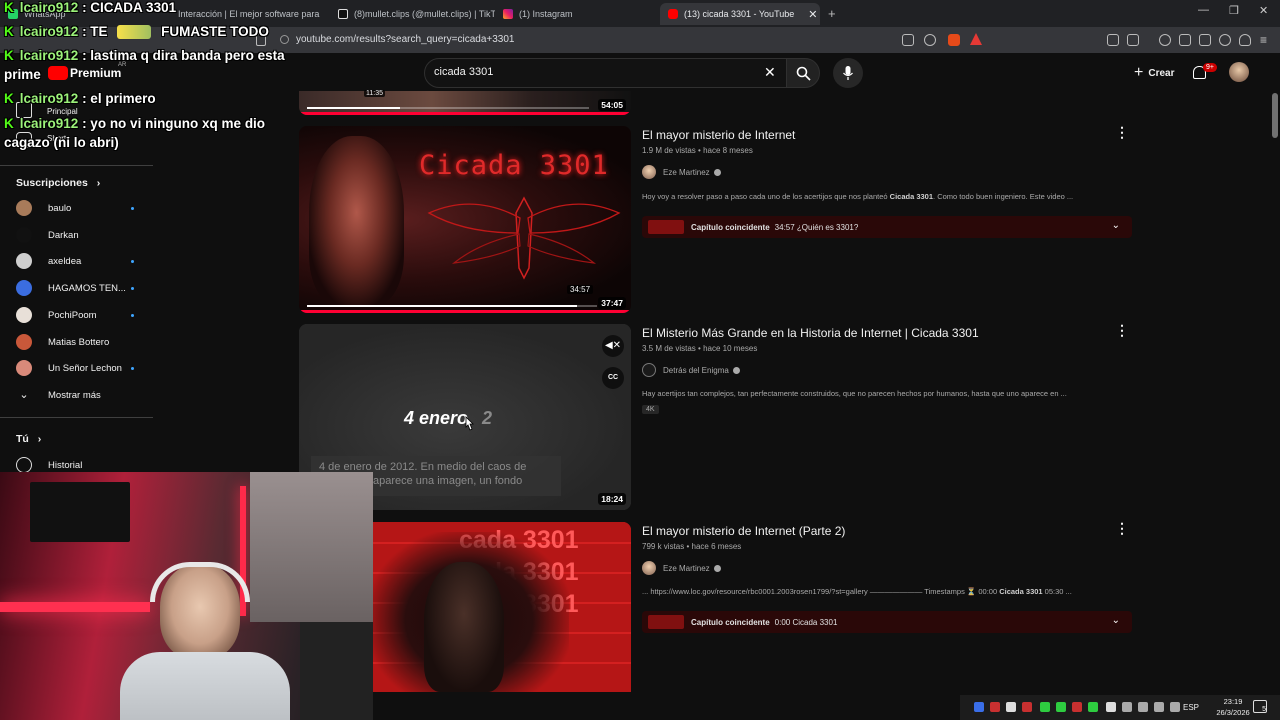 Image resolution: width=1280 pixels, height=720 pixels. What do you see at coordinates (1233, 712) in the screenshot?
I see `clock-date: 26/3/2026` at bounding box center [1233, 712].